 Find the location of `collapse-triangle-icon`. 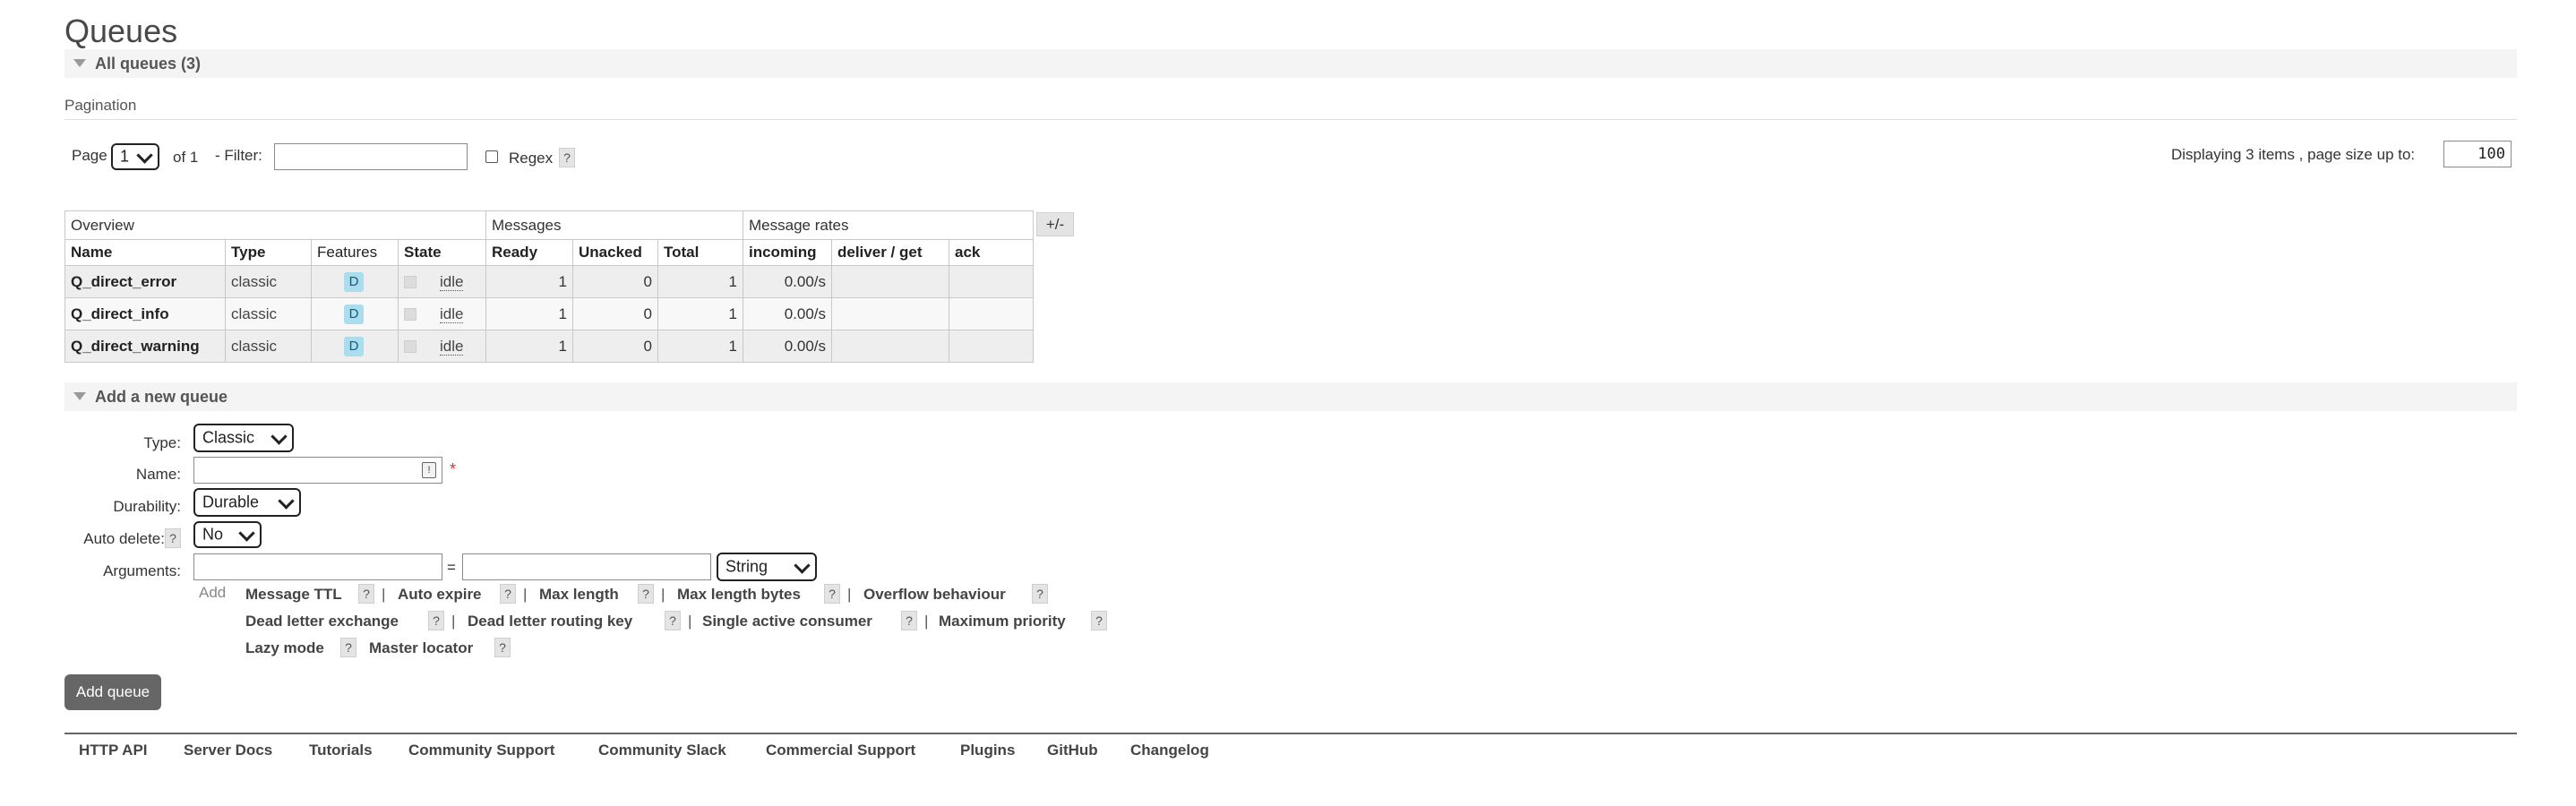

collapse-triangle-icon is located at coordinates (79, 63).